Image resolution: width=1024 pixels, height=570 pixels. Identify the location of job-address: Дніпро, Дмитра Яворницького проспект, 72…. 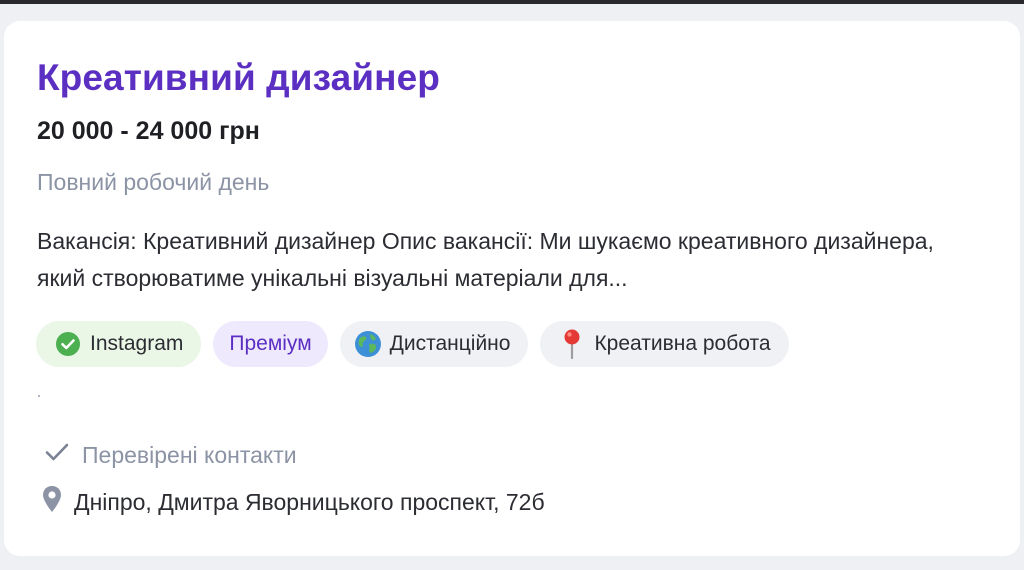
(293, 502).